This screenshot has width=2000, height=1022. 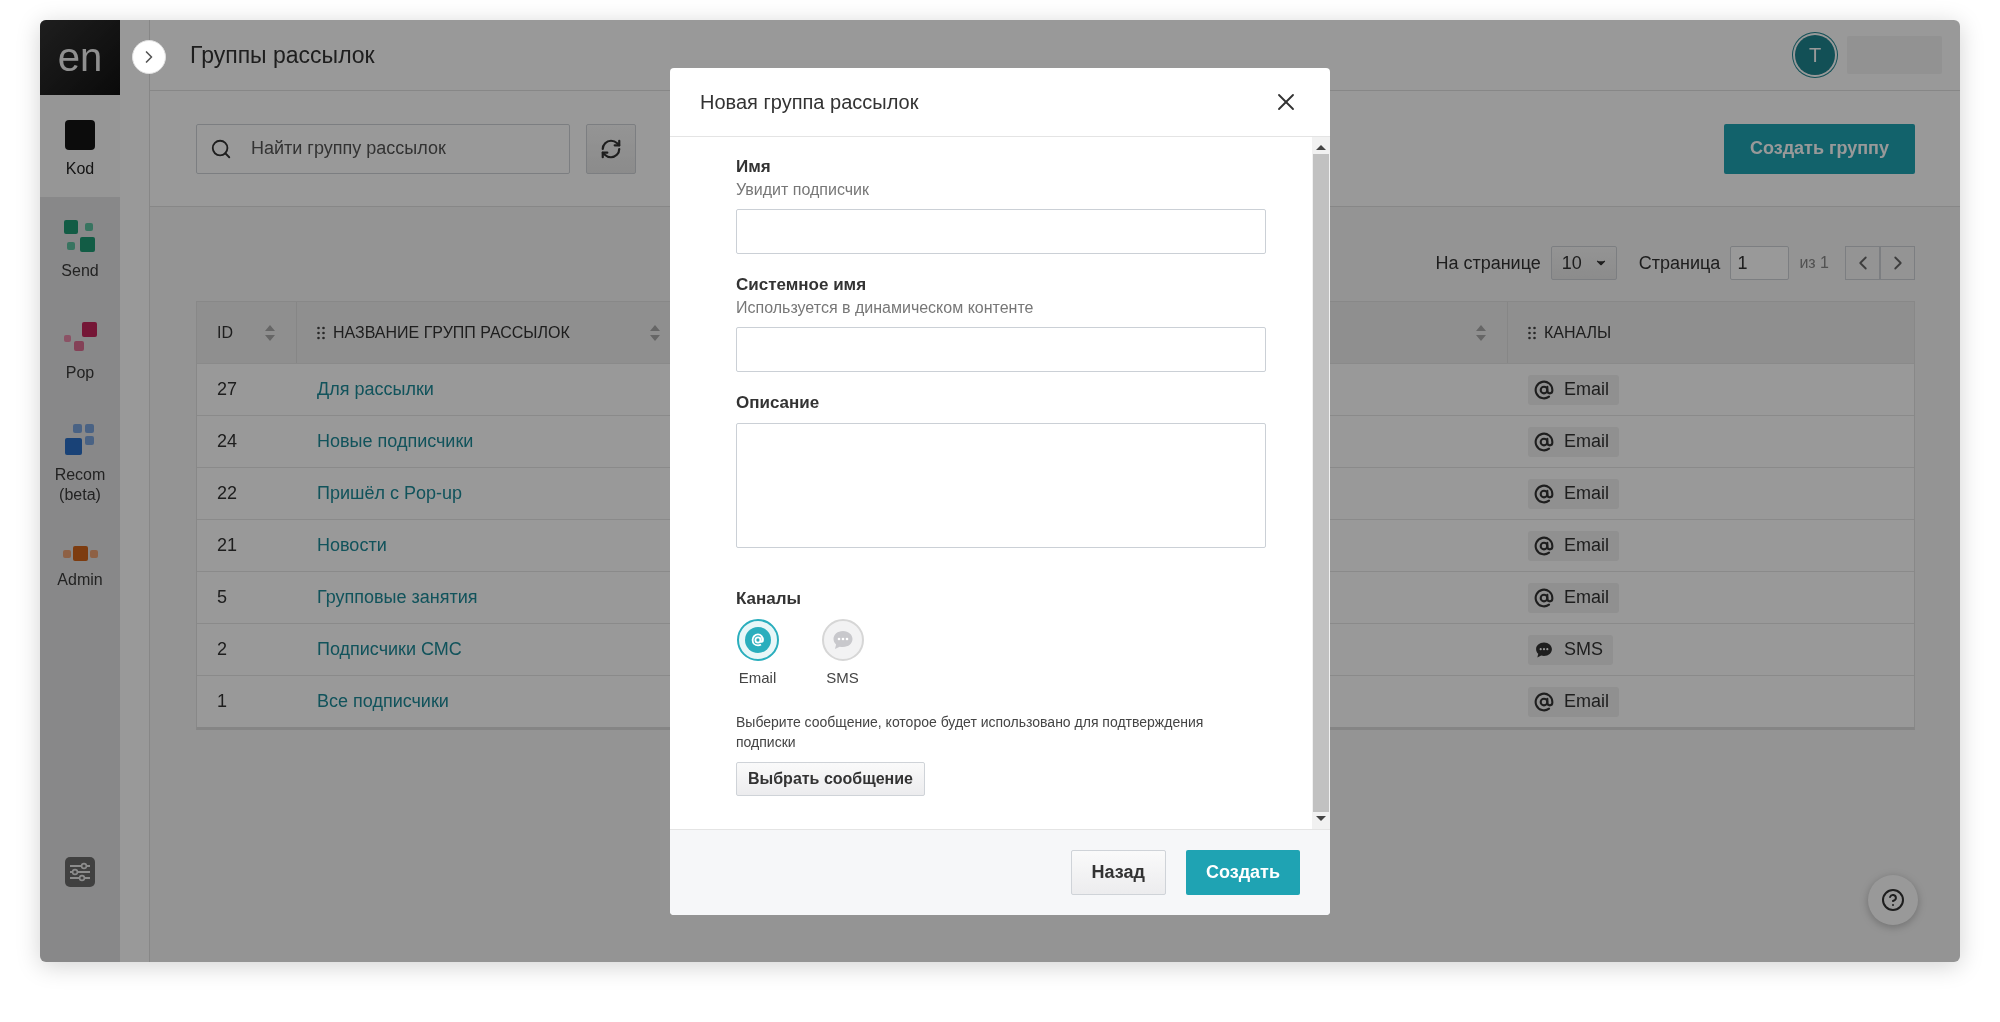 What do you see at coordinates (1321, 483) in the screenshot?
I see `scrollbar` at bounding box center [1321, 483].